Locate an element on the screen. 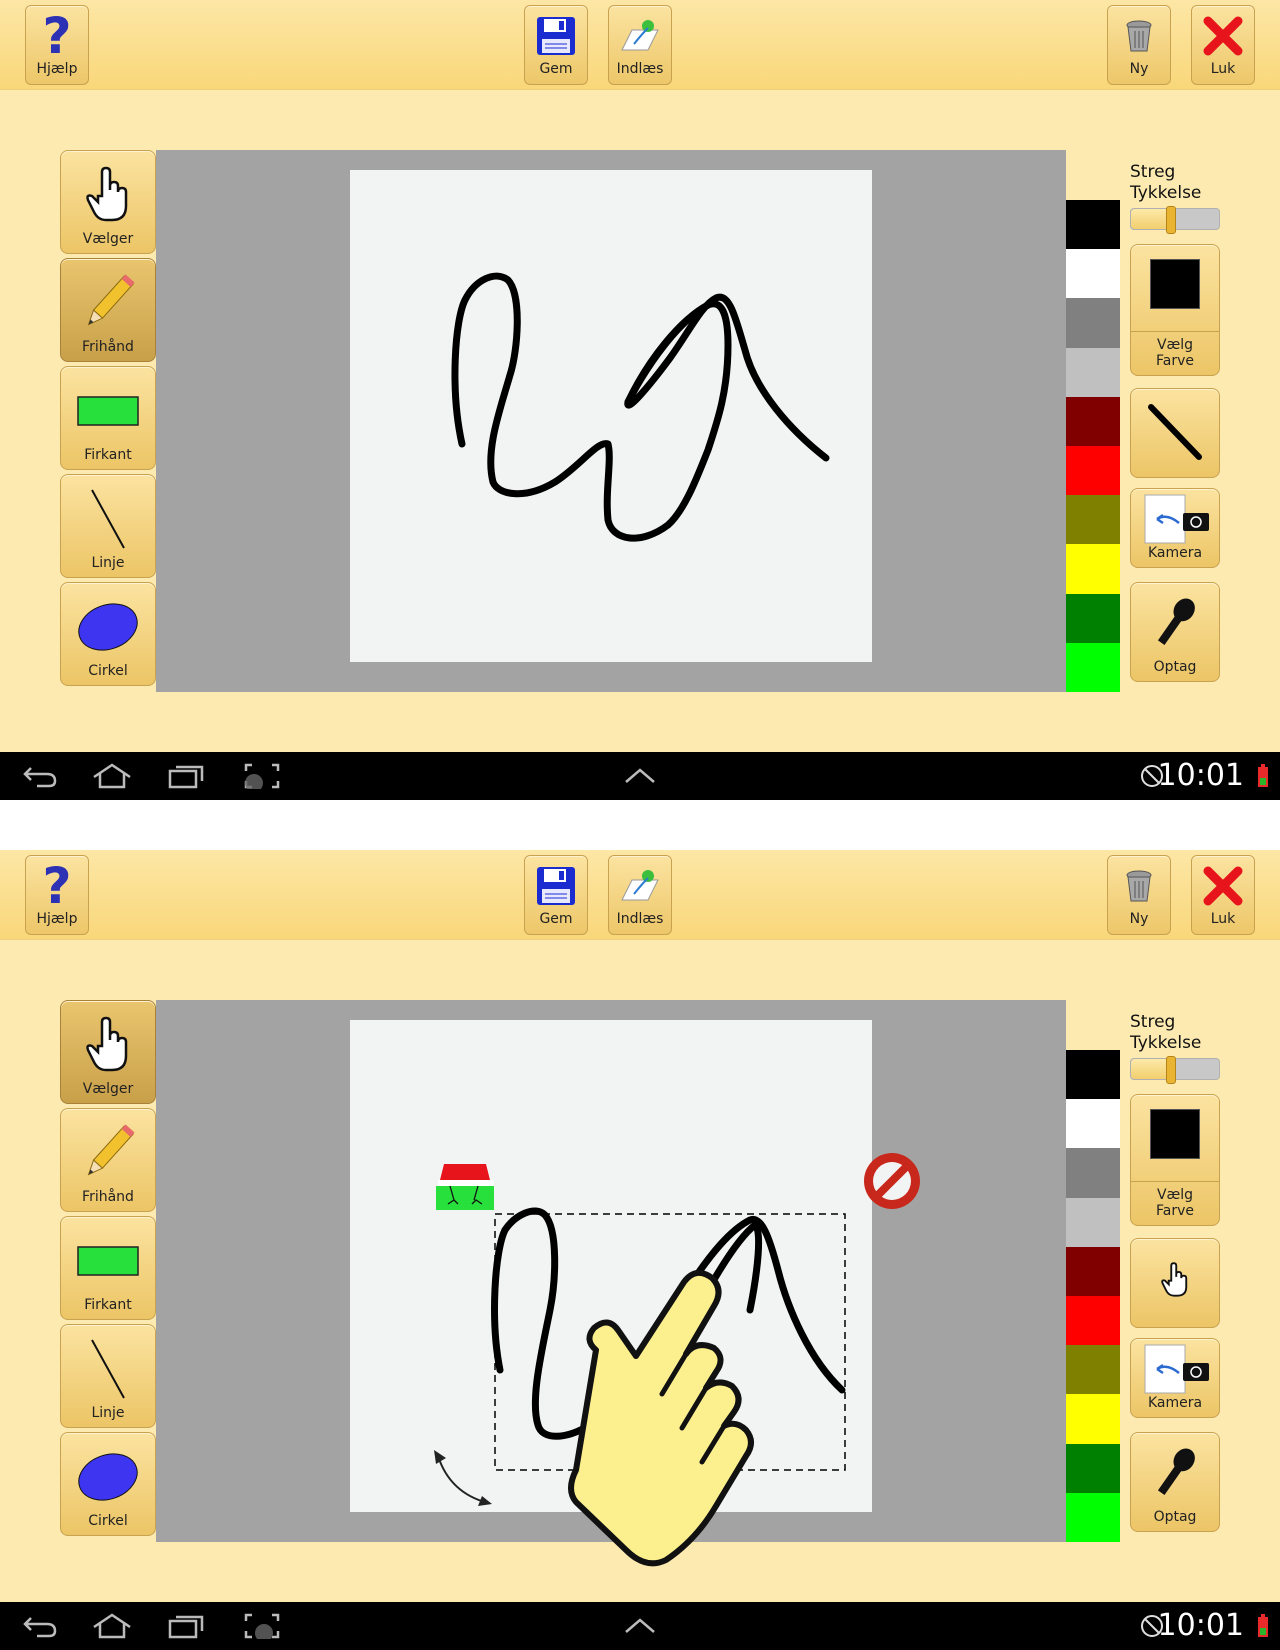 Image resolution: width=1280 pixels, height=1650 pixels. delete-selection-icon is located at coordinates (892, 1181).